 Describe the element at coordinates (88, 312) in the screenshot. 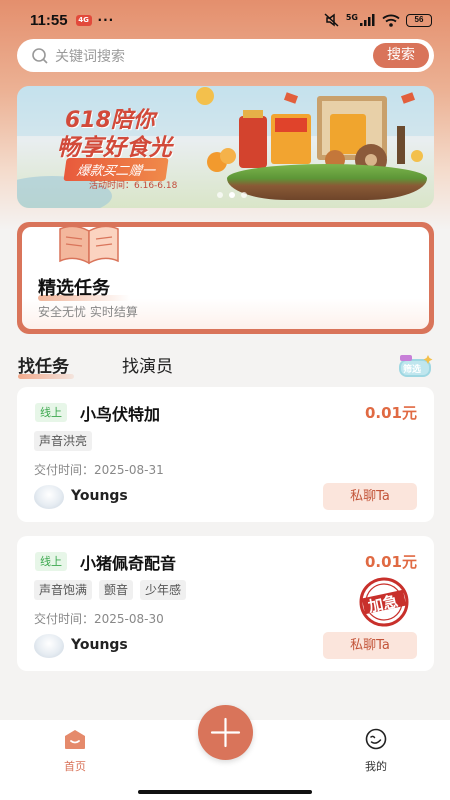

I see `feature-subtitle: 安全无忧 实时结算` at that location.